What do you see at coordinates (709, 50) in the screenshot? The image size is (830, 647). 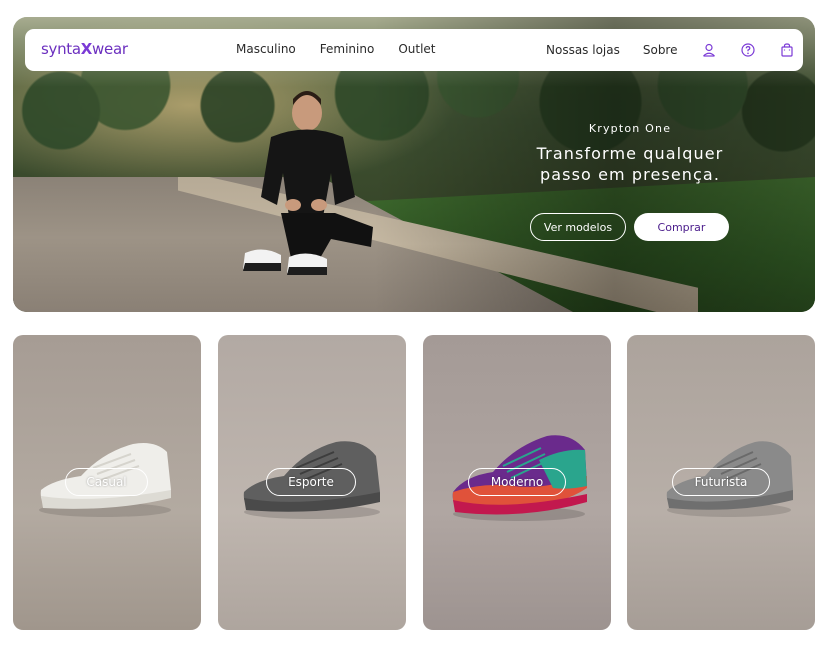 I see `user-icon` at bounding box center [709, 50].